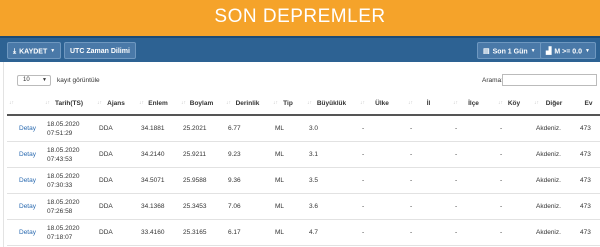 This screenshot has height=247, width=600. Describe the element at coordinates (201, 180) in the screenshot. I see `cell-longitude: 25.9588` at that location.